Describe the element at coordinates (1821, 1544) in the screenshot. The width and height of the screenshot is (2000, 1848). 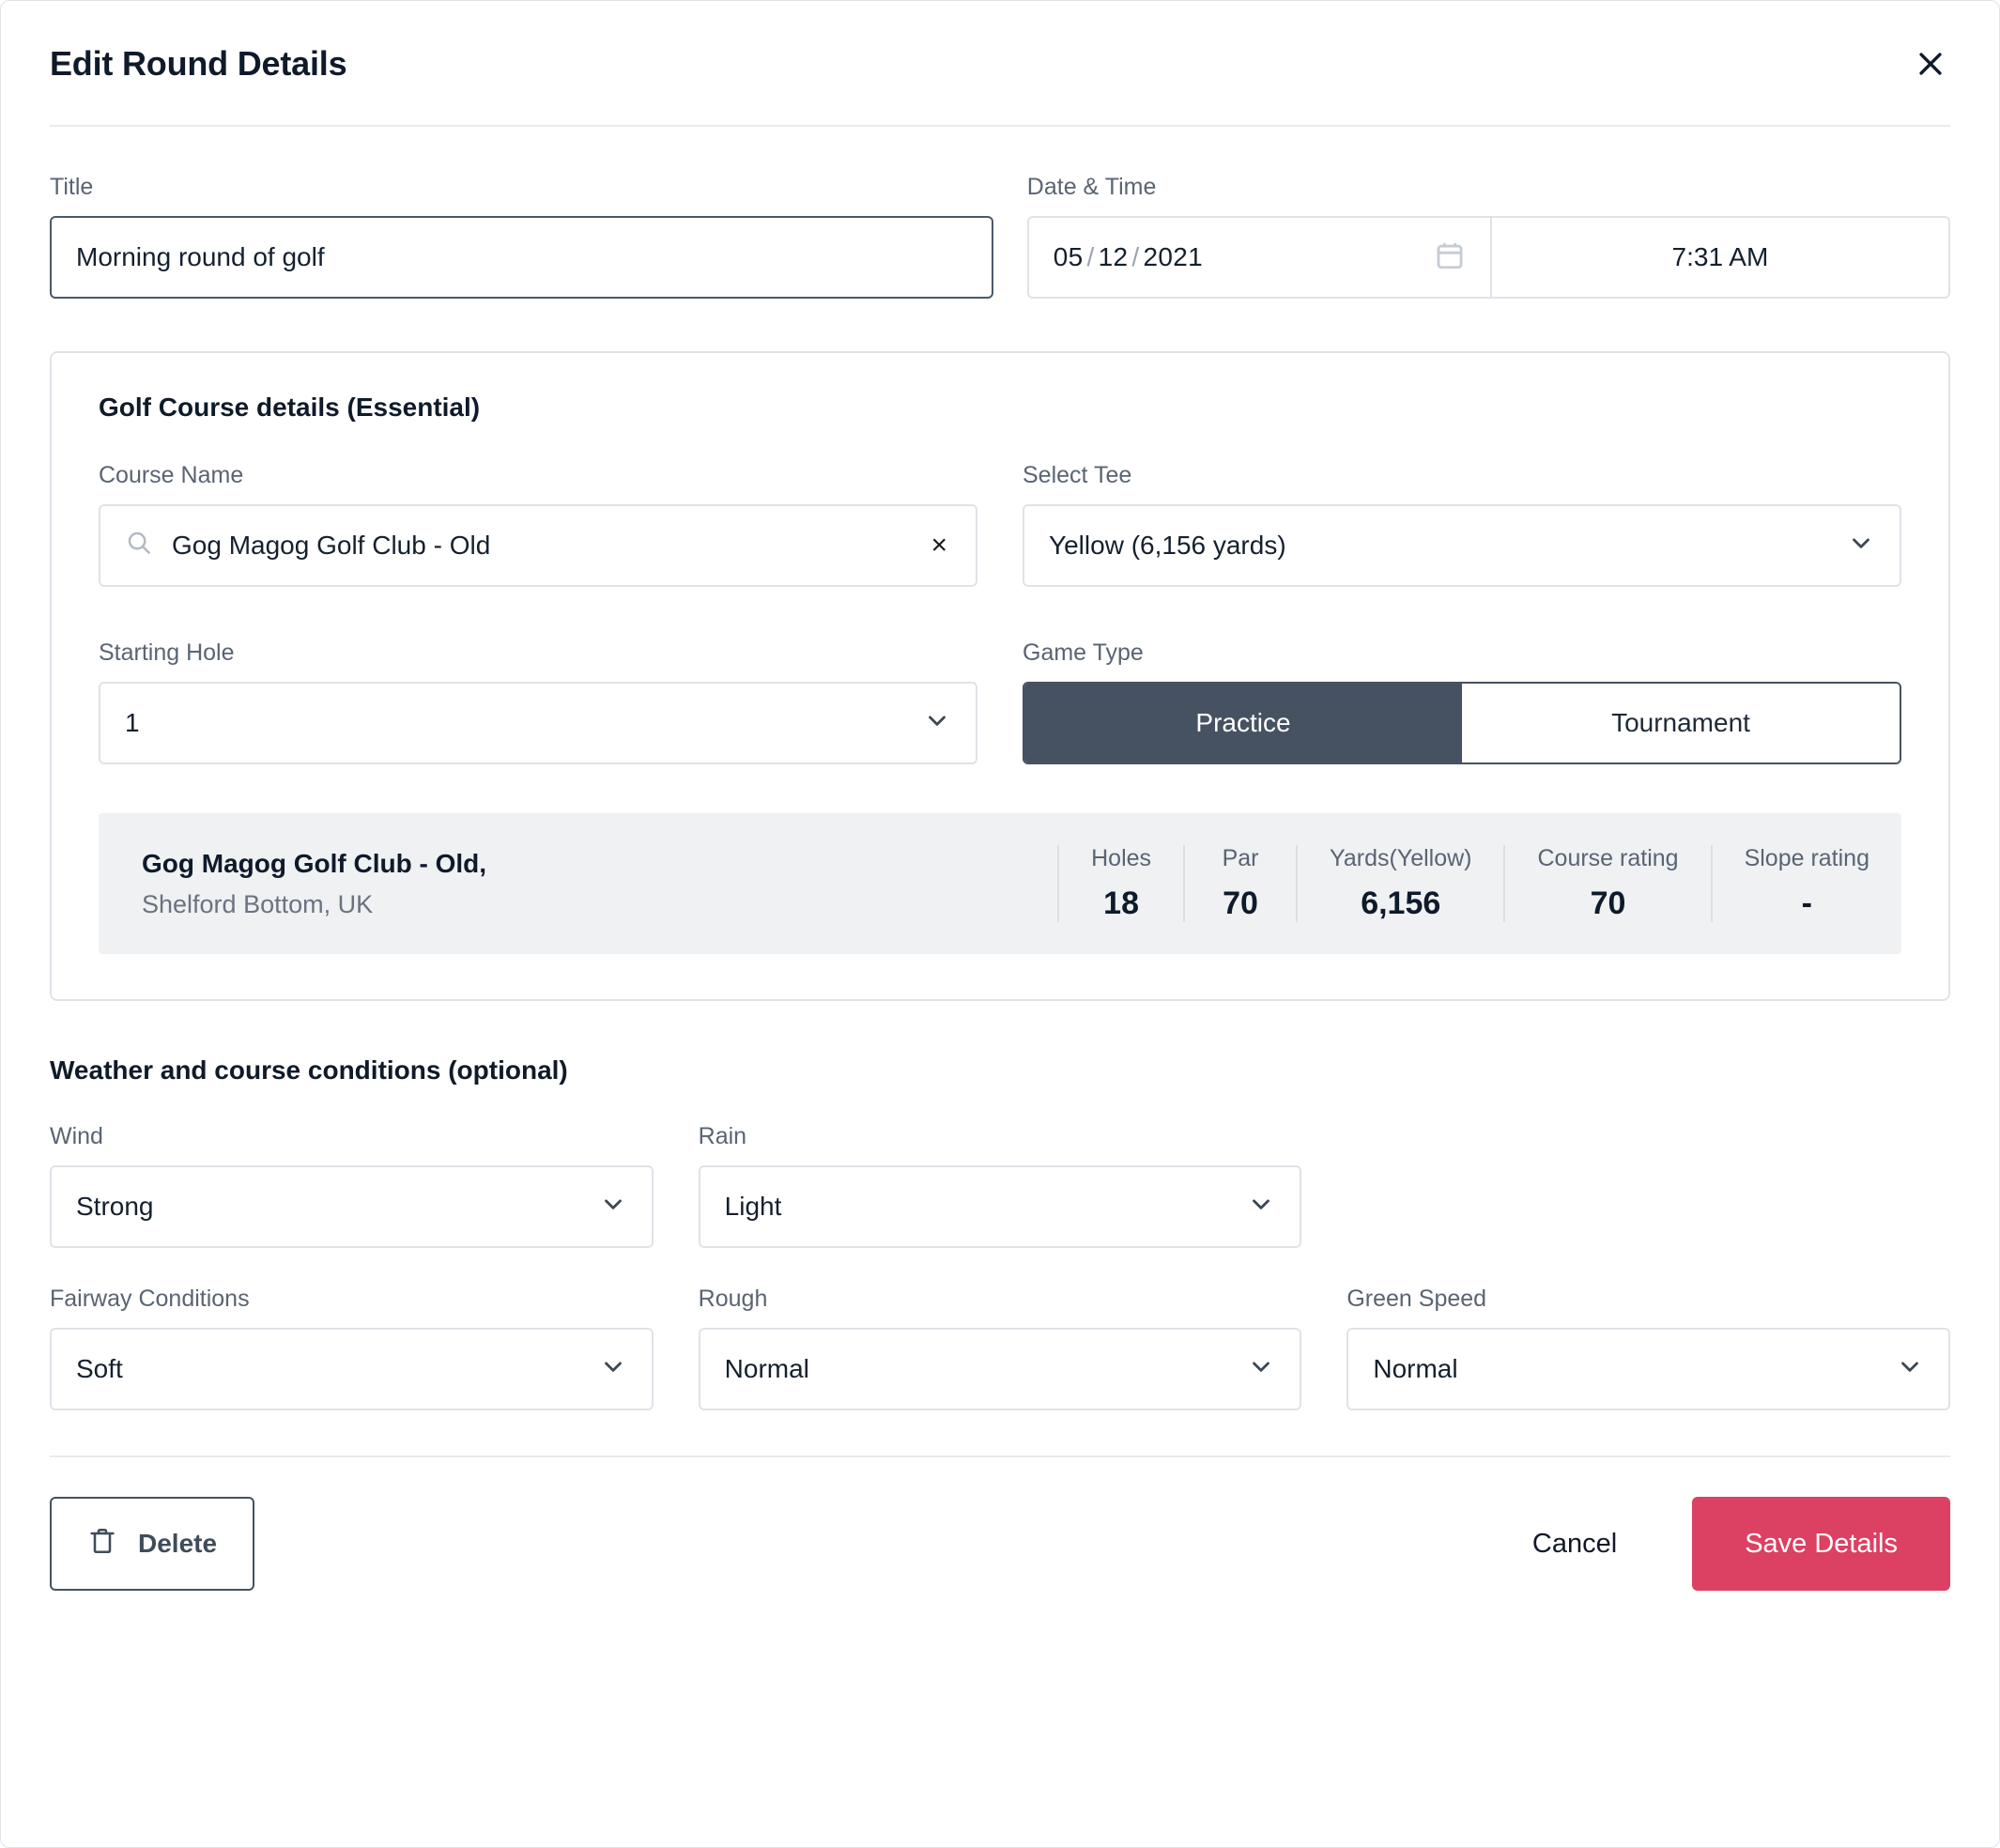
I see `save-details-button: Save Details` at that location.